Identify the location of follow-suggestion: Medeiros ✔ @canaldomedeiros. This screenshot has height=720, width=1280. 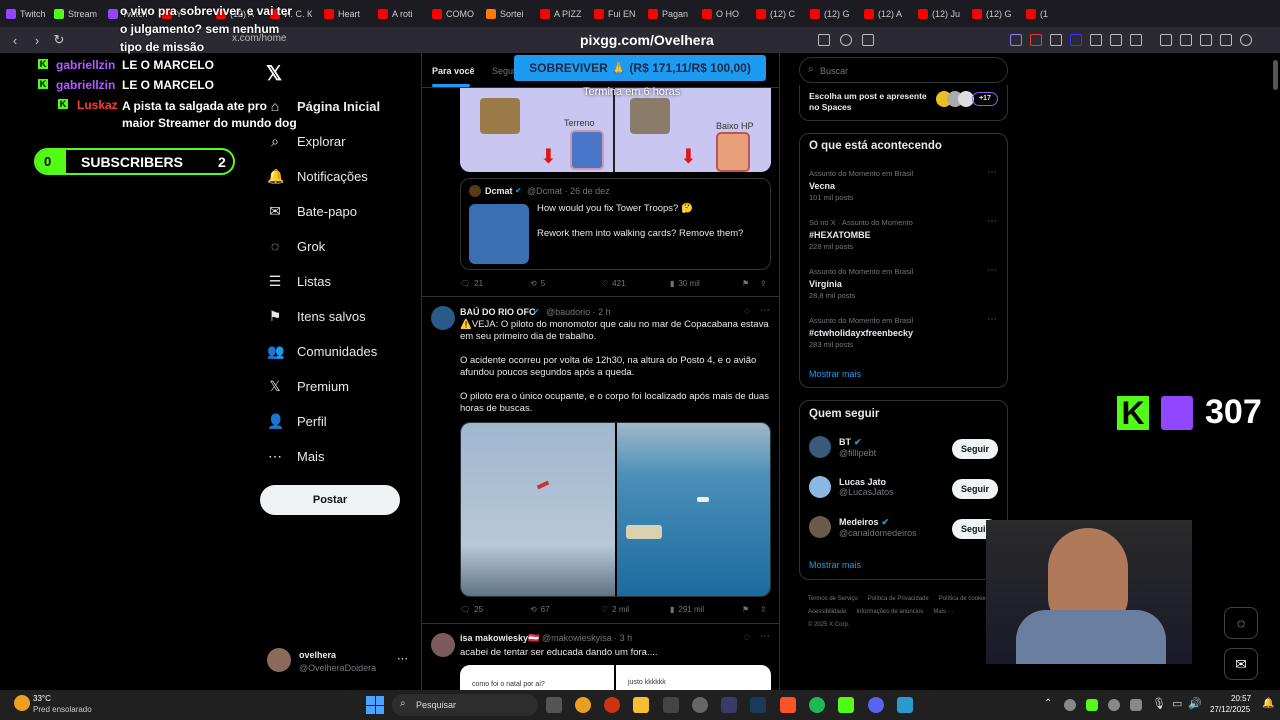
(863, 527).